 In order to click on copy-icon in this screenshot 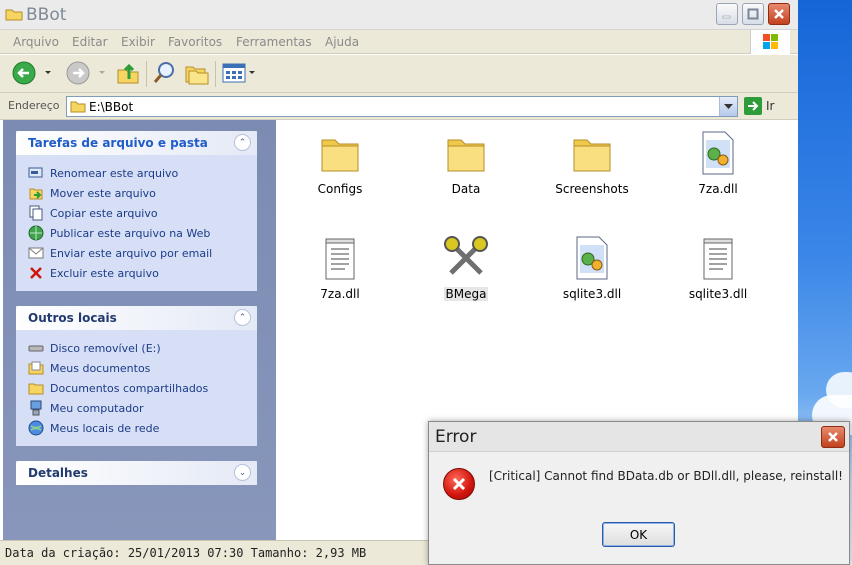, I will do `click(36, 213)`.